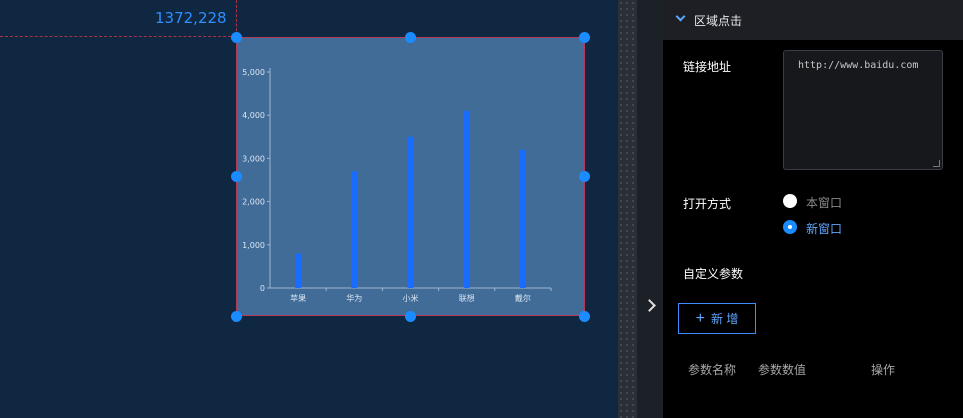  Describe the element at coordinates (584, 37) in the screenshot. I see `resize-handle-top-right` at that location.